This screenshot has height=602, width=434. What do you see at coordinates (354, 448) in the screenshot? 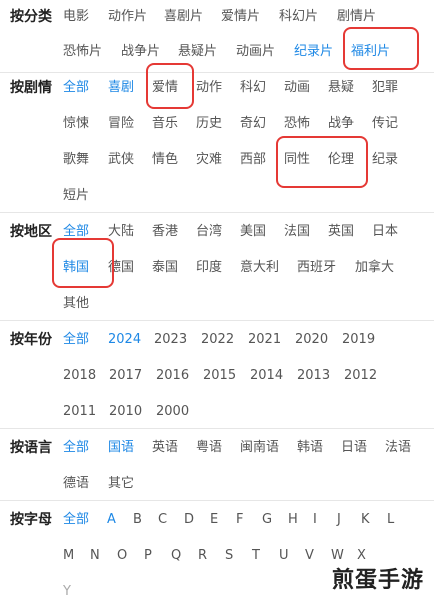
I see `option-item: 日语` at bounding box center [354, 448].